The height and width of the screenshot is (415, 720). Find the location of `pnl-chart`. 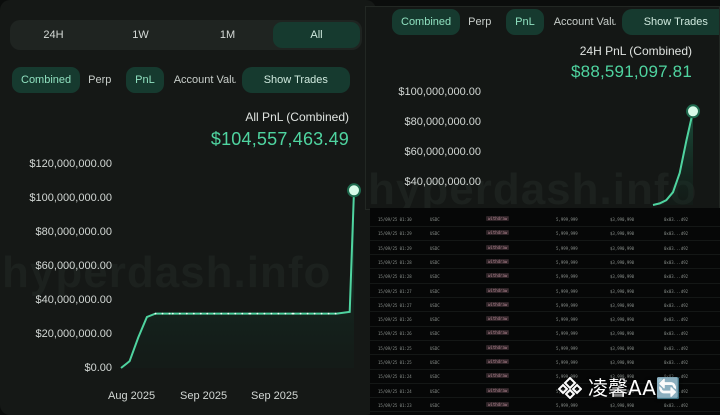

pnl-chart is located at coordinates (676, 155).